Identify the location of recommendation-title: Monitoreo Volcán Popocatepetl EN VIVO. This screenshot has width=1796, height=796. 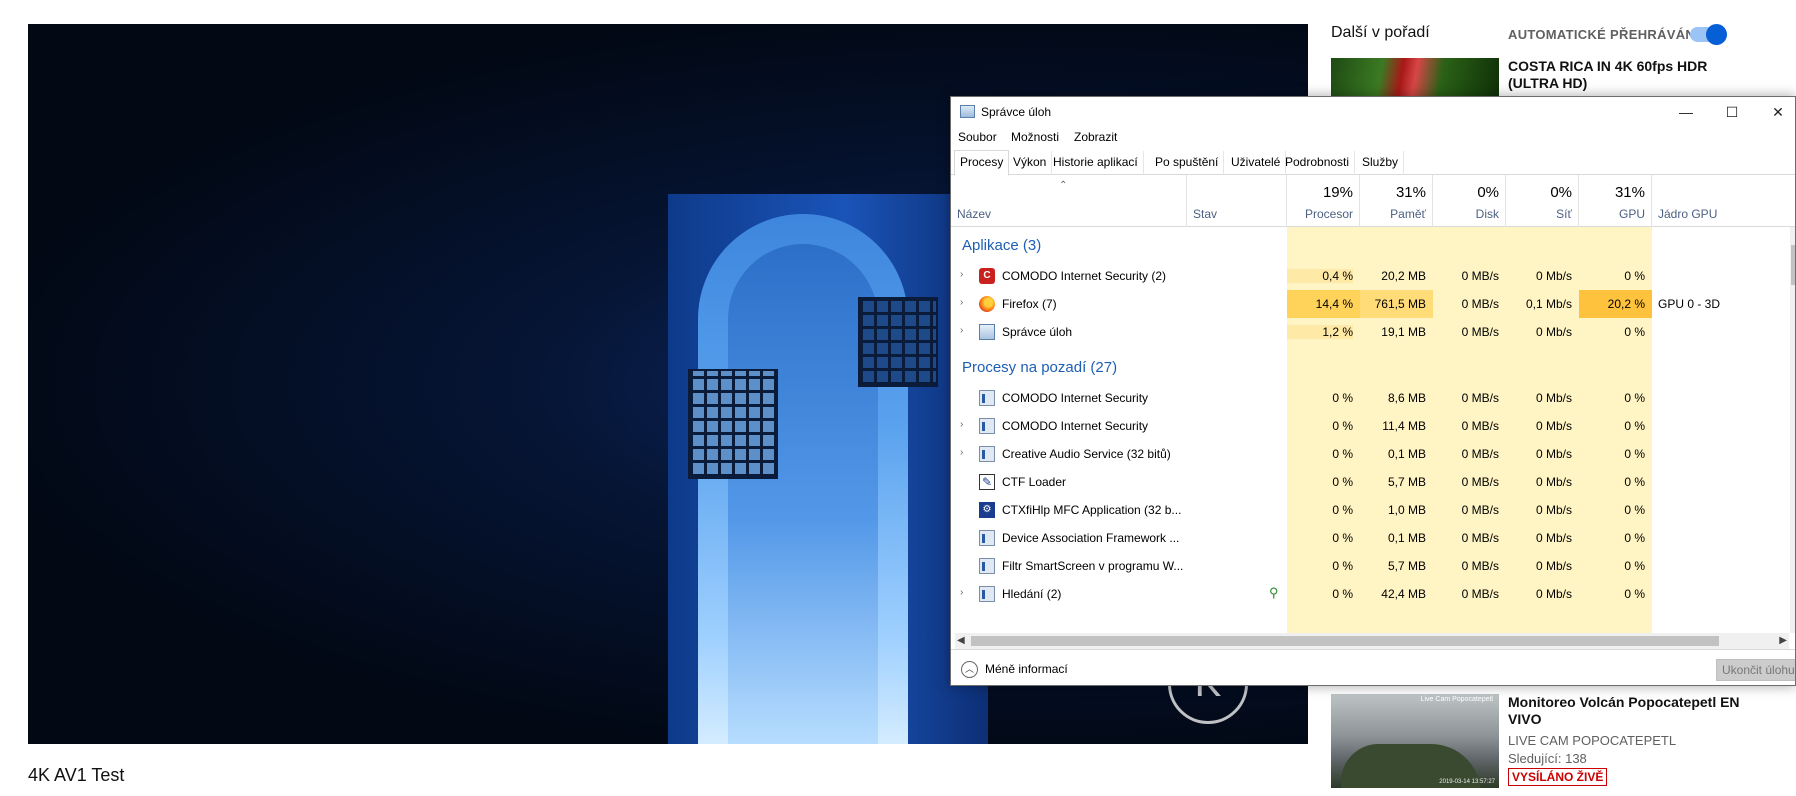
(1633, 711).